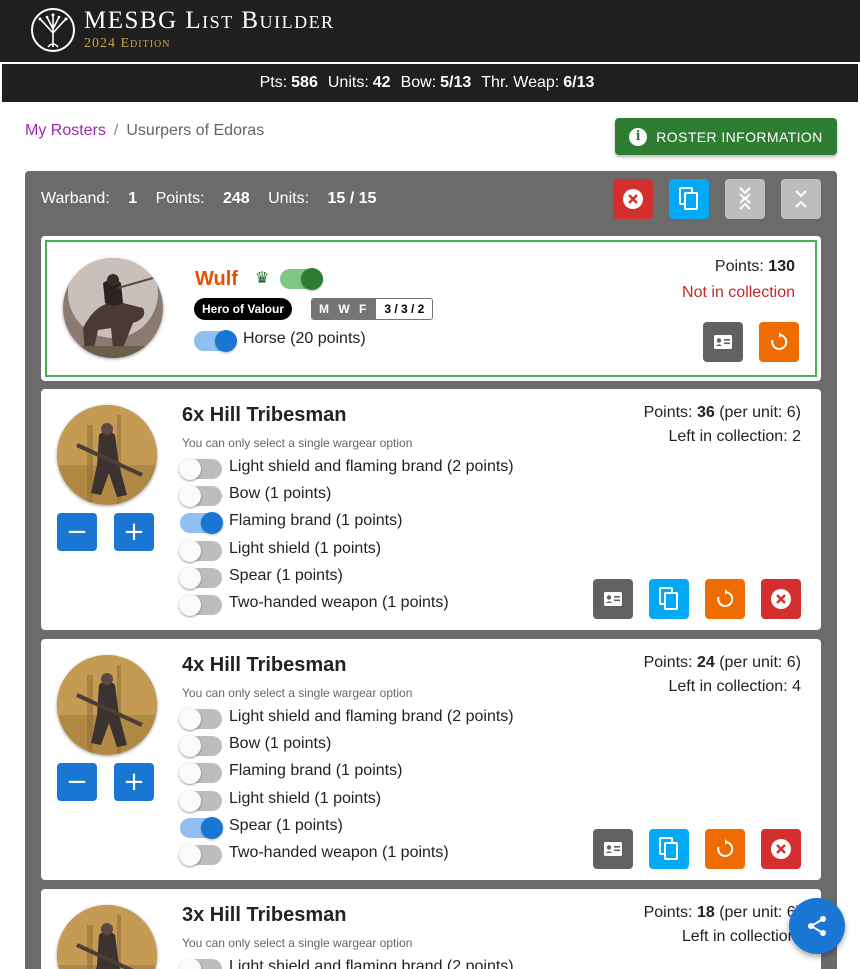 This screenshot has height=969, width=860. What do you see at coordinates (796, 436) in the screenshot?
I see `collection-value: 2` at bounding box center [796, 436].